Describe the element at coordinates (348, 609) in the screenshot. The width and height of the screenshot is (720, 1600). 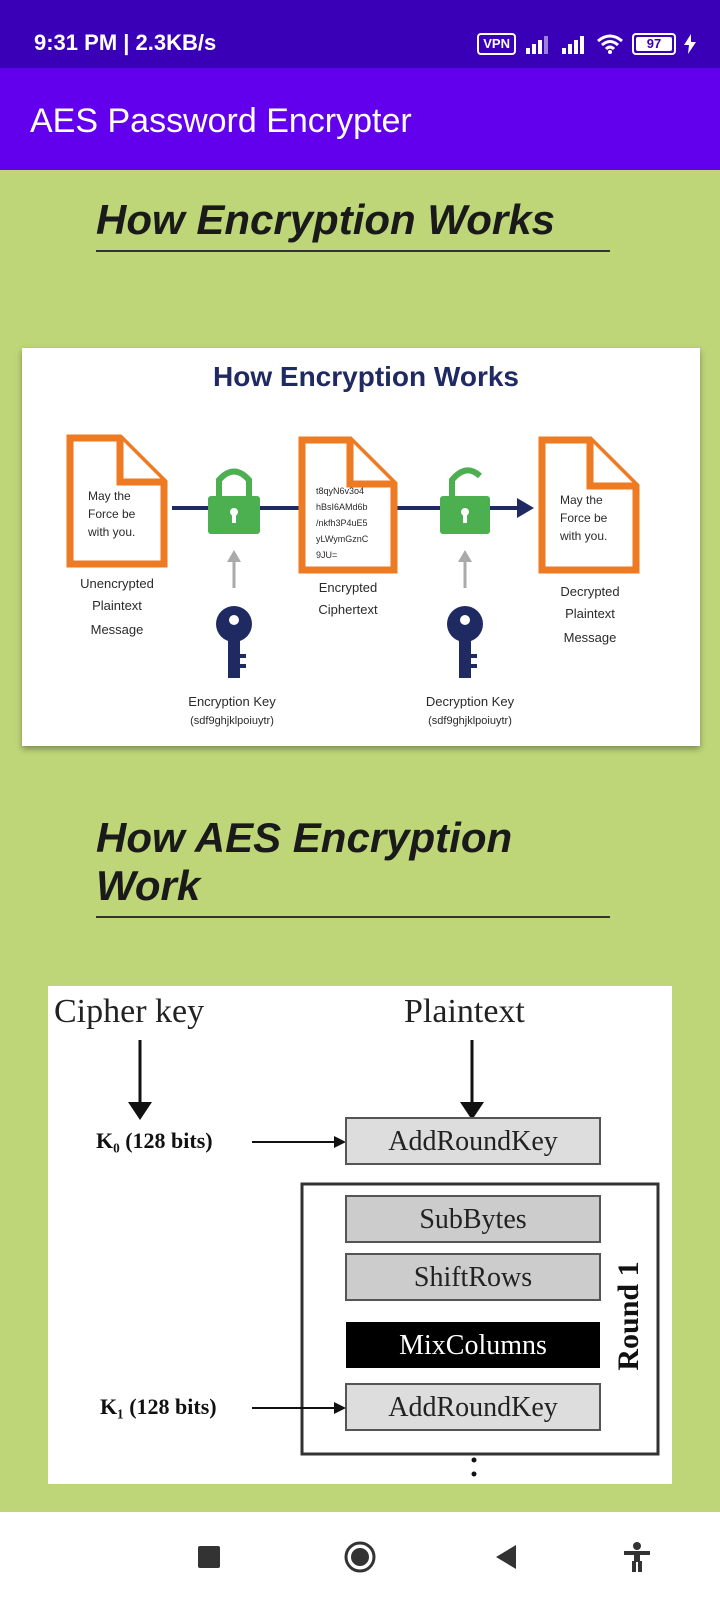
I see `encrypted-label: Ciphertext` at that location.